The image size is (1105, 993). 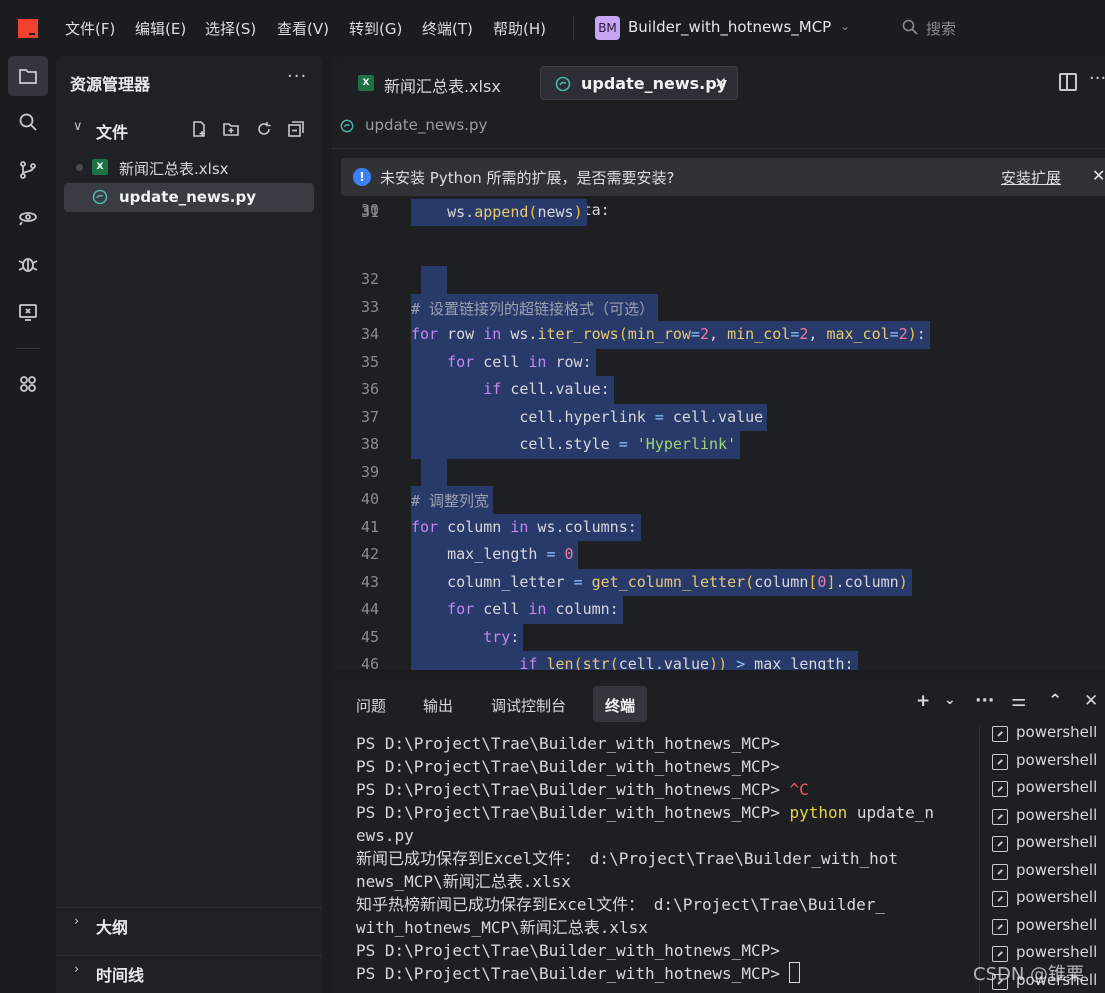 What do you see at coordinates (369, 444) in the screenshot?
I see `line-number: 38` at bounding box center [369, 444].